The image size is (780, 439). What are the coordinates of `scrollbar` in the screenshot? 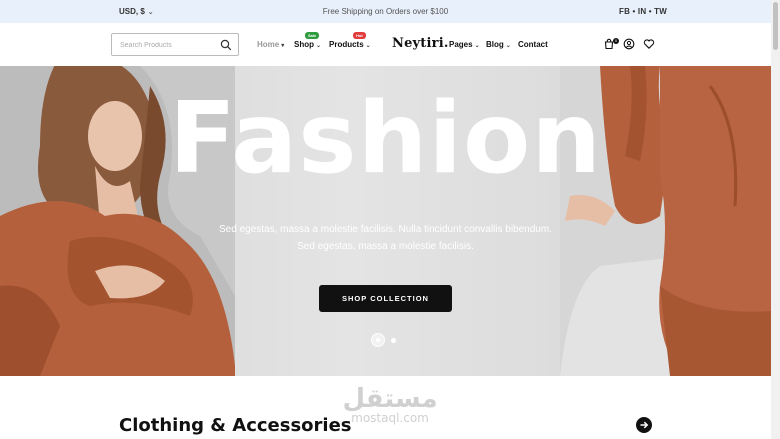 It's located at (775, 219).